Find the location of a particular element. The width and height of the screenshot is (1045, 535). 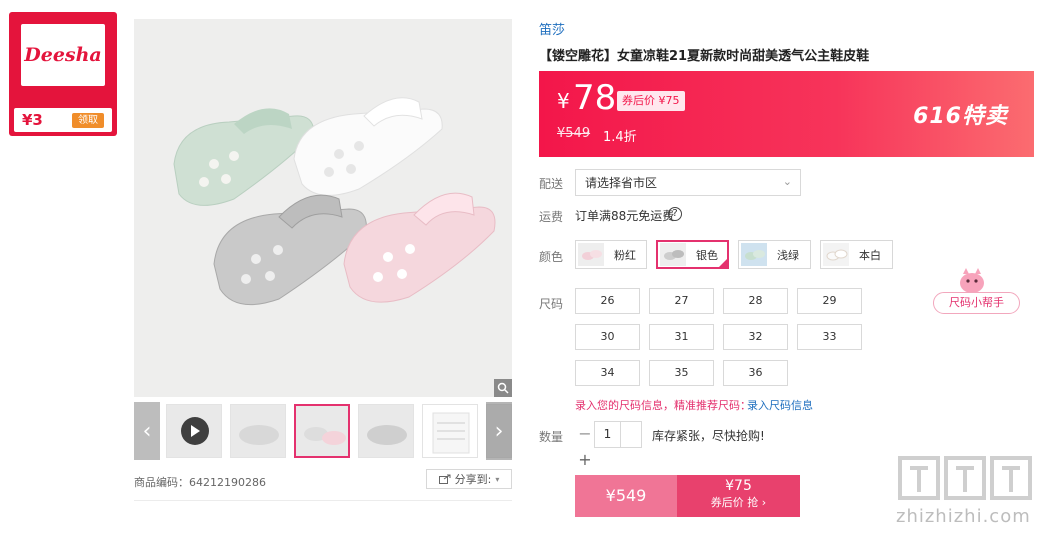

help-icon: ? is located at coordinates (675, 214).